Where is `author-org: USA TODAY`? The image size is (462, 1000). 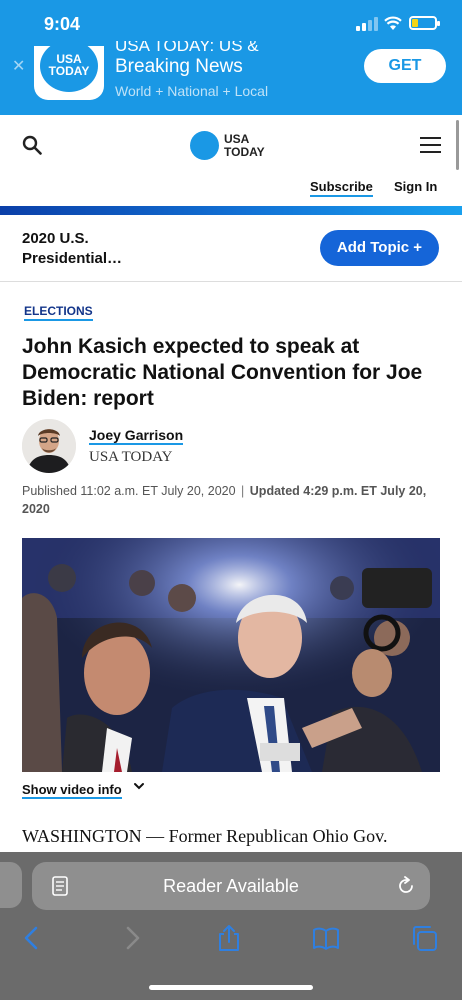 author-org: USA TODAY is located at coordinates (131, 457).